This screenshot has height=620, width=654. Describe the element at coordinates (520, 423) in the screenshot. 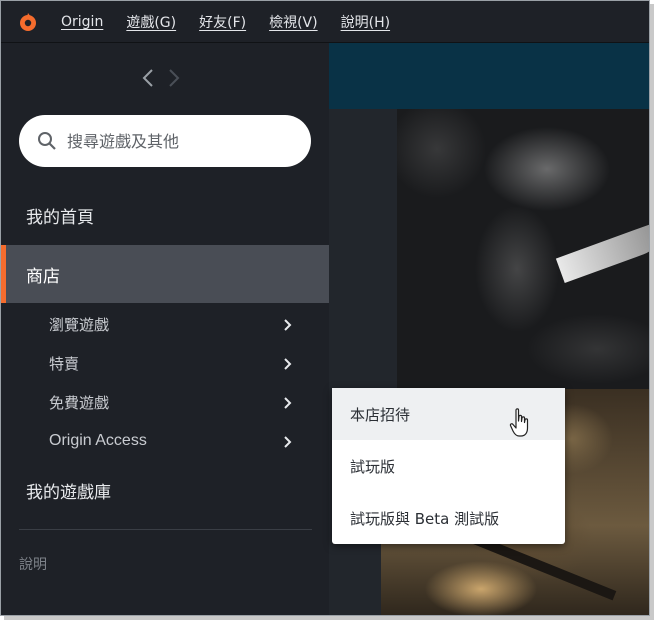

I see `hand-pointer-icon` at that location.